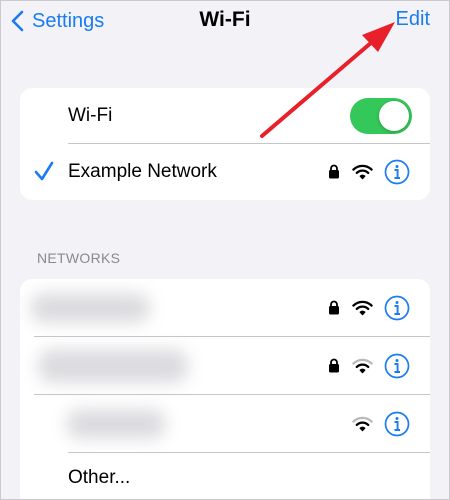 Image resolution: width=450 pixels, height=500 pixels. I want to click on edit-button: Edit, so click(413, 19).